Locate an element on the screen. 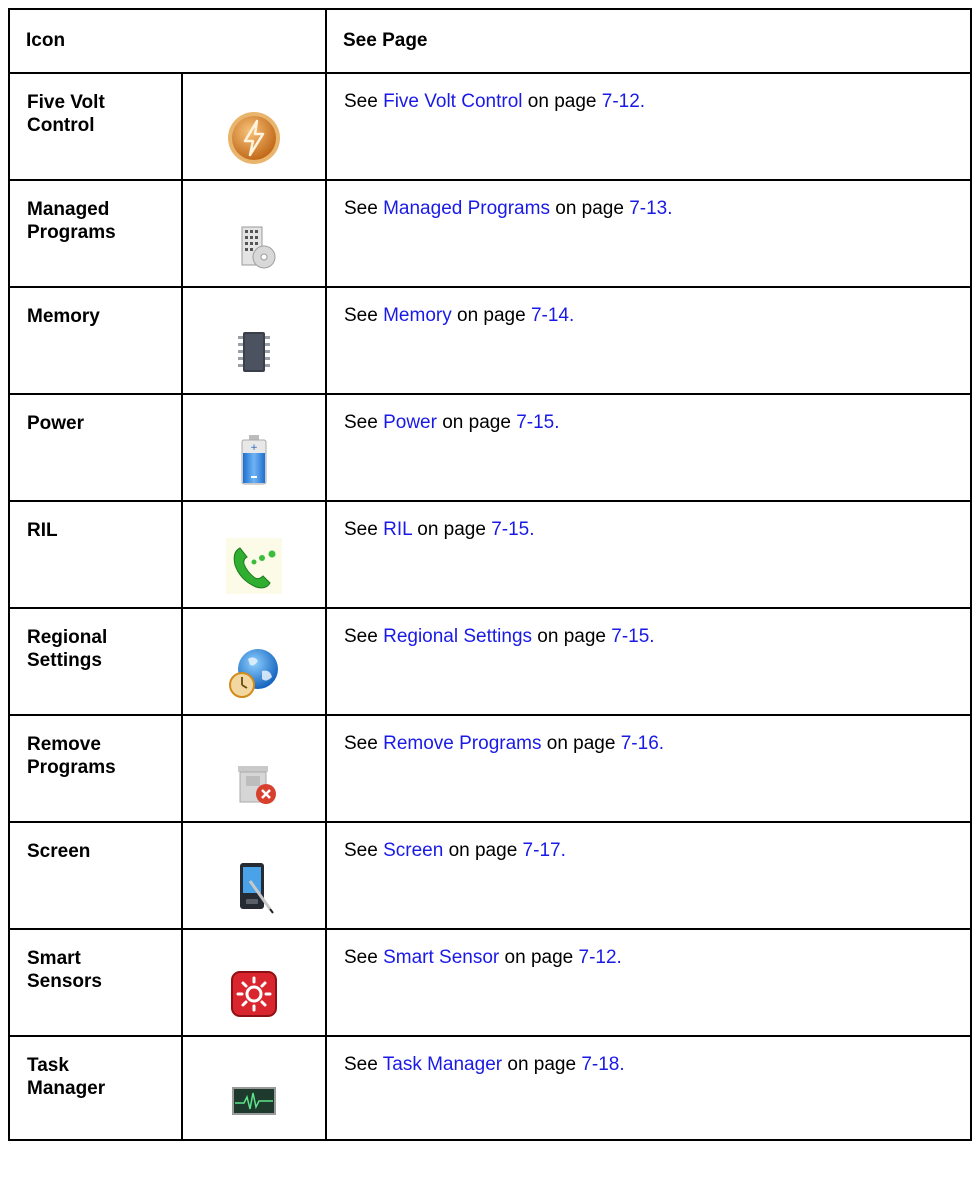  table-row: RIL See RIL on page 7-15. is located at coordinates (490, 554).